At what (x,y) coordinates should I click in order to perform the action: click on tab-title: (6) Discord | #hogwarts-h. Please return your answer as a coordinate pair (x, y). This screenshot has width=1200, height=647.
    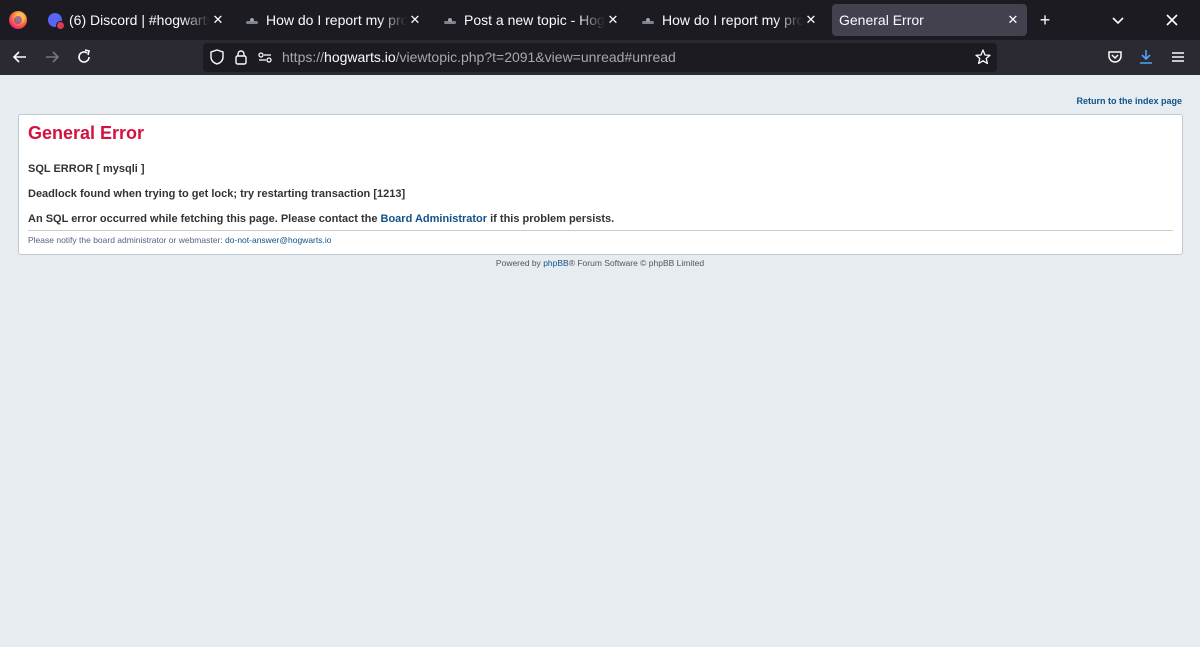
    Looking at the image, I should click on (139, 20).